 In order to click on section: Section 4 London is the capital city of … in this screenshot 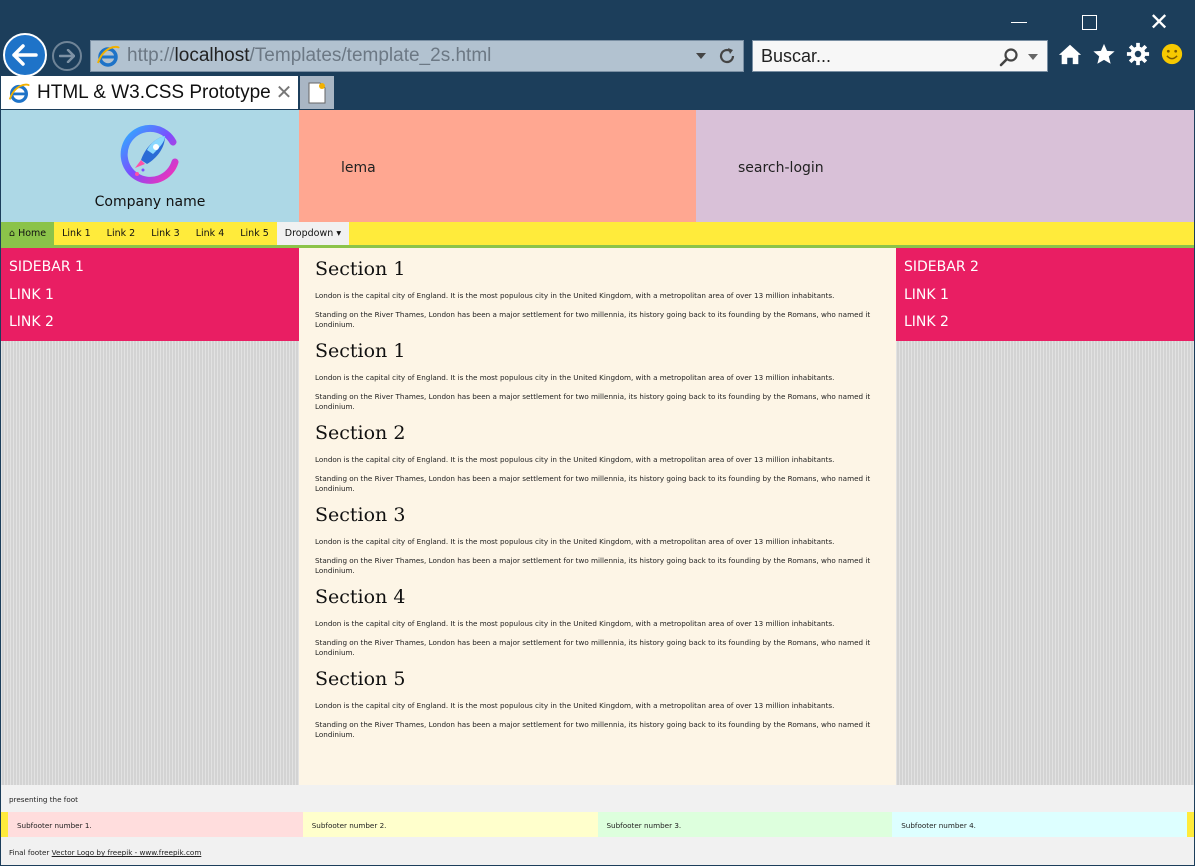, I will do `click(597, 621)`.